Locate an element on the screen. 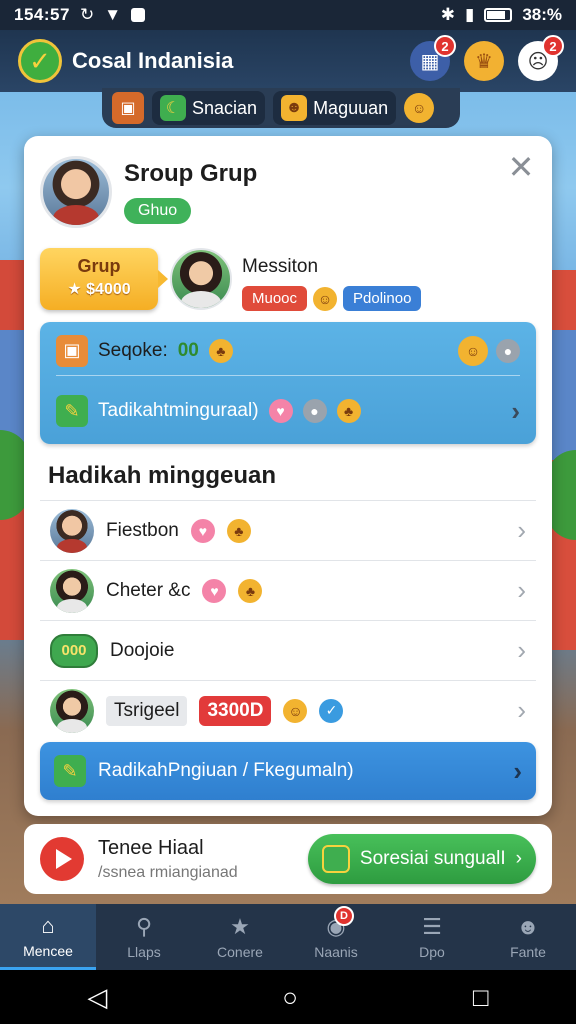 The image size is (576, 1024). verified-icon: ✓ is located at coordinates (331, 710).